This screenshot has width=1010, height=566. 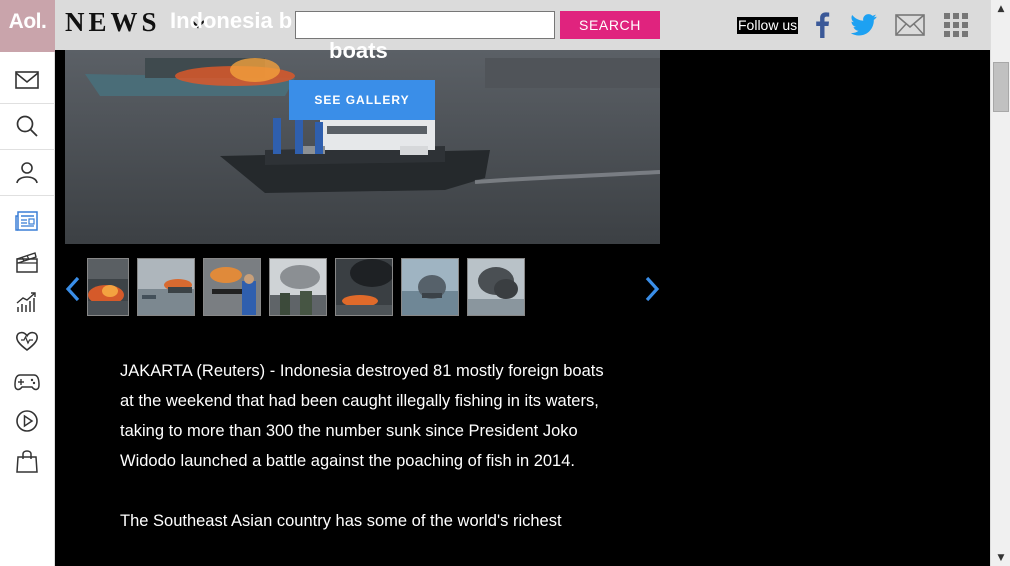 What do you see at coordinates (27, 461) in the screenshot?
I see `shopping-icon` at bounding box center [27, 461].